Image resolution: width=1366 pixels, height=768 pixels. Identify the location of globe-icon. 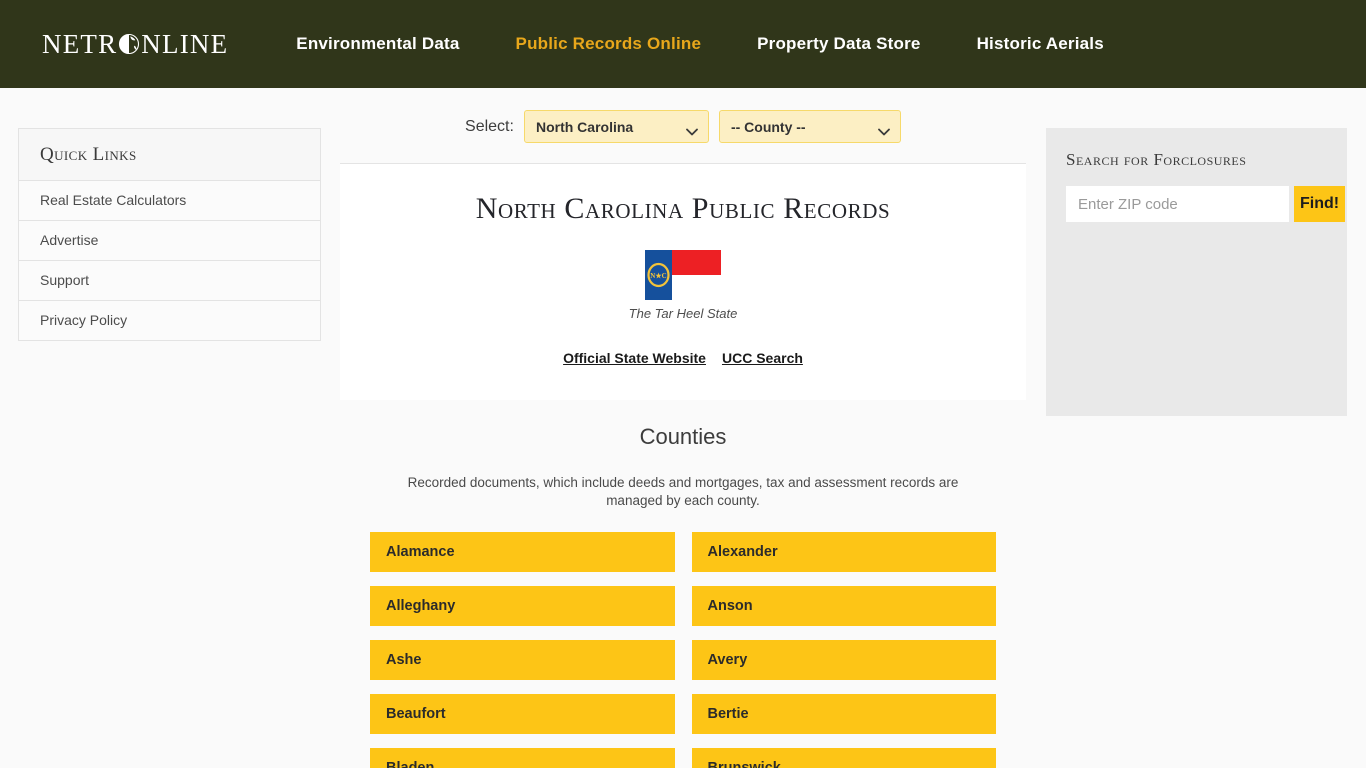
(129, 44).